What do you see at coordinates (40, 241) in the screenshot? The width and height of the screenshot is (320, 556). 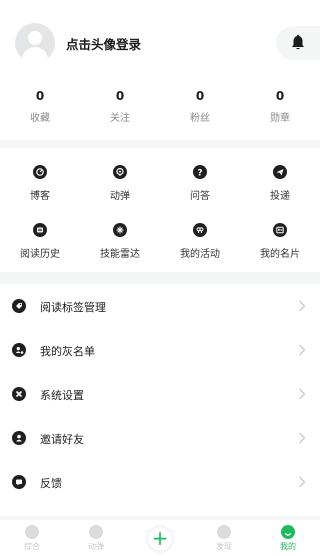 I see `grid-item-history: 阅读历史` at bounding box center [40, 241].